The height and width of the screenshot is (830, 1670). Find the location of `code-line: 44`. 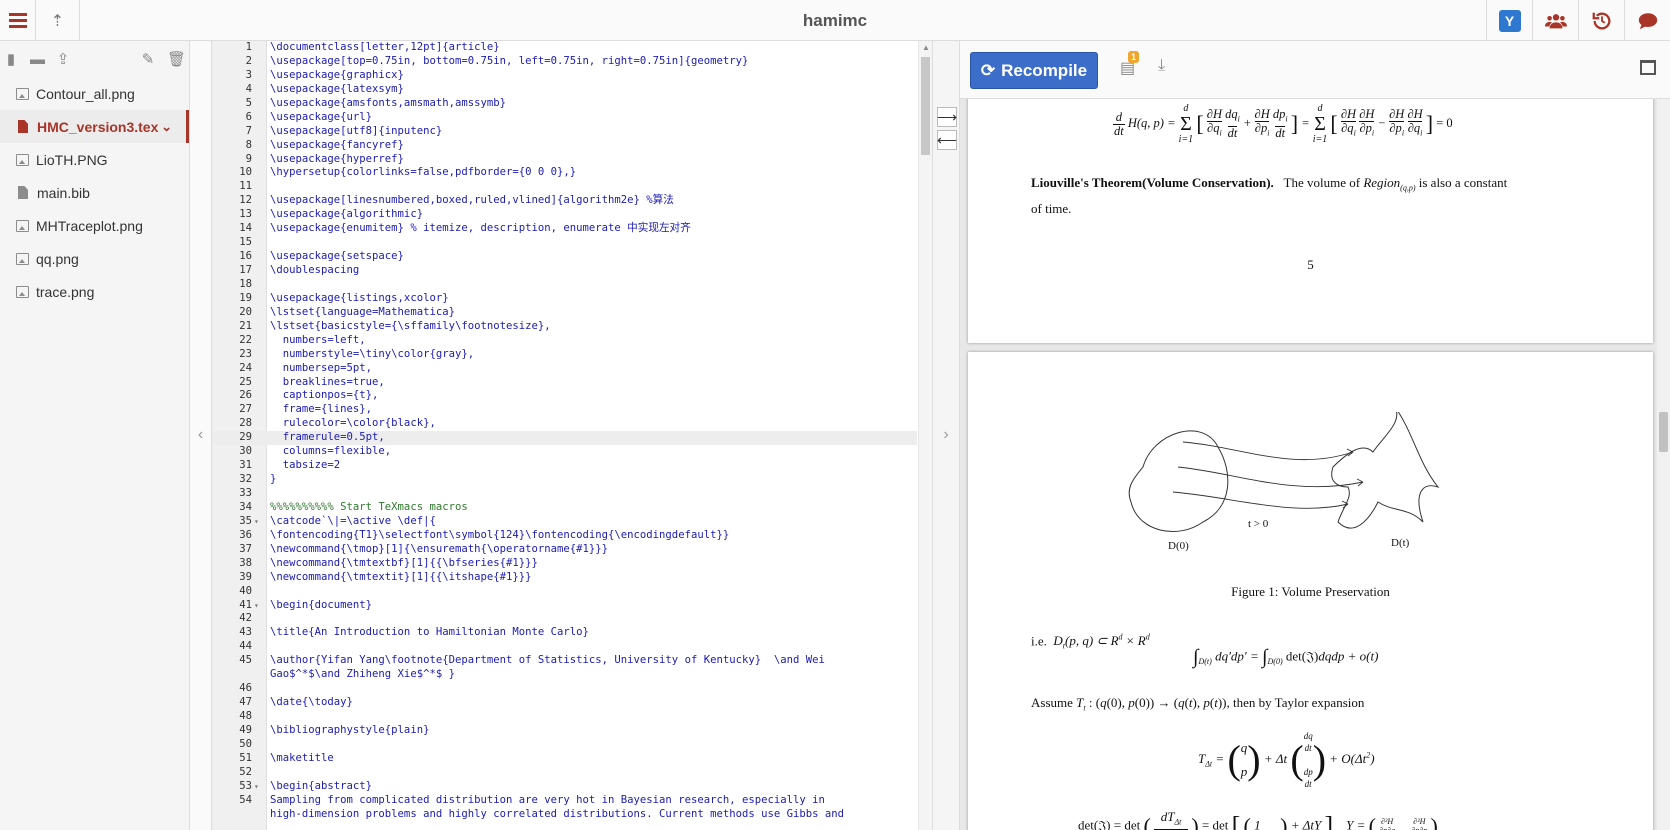

code-line: 44 is located at coordinates (564, 647).